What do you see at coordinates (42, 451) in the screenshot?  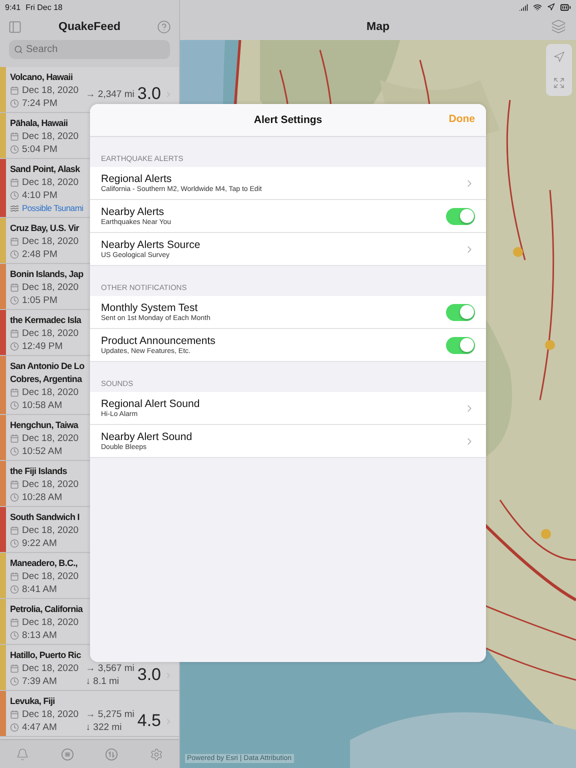 I see `quake-time: 10:52 AM` at bounding box center [42, 451].